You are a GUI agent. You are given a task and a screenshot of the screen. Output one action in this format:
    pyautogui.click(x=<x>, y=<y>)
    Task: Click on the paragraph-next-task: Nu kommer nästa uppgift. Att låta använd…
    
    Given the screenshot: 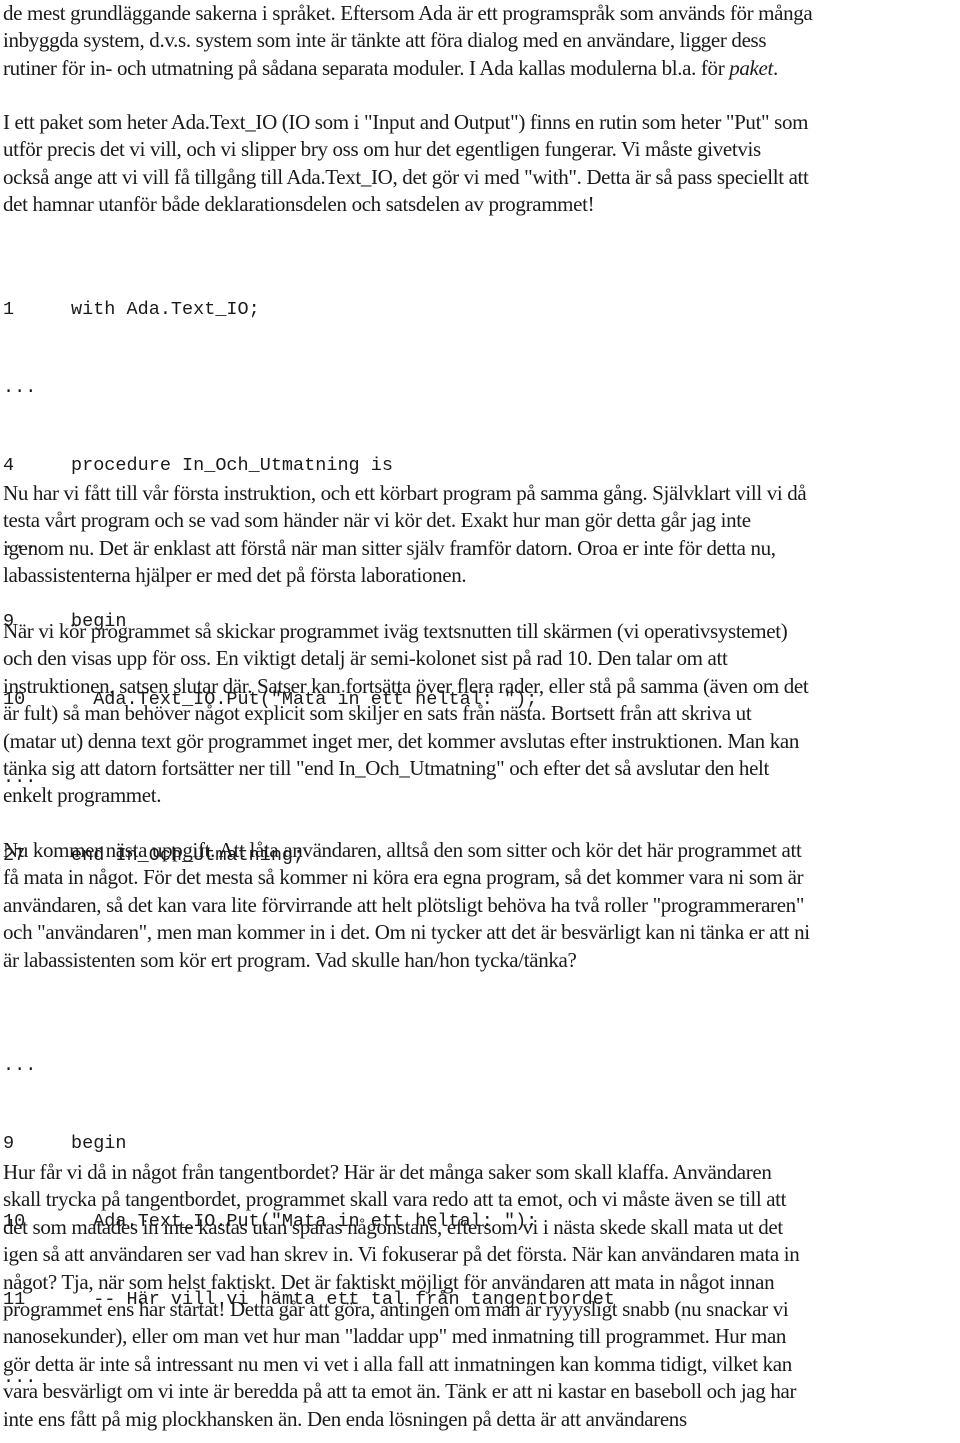 What is the action you would take?
    pyautogui.click(x=406, y=905)
    